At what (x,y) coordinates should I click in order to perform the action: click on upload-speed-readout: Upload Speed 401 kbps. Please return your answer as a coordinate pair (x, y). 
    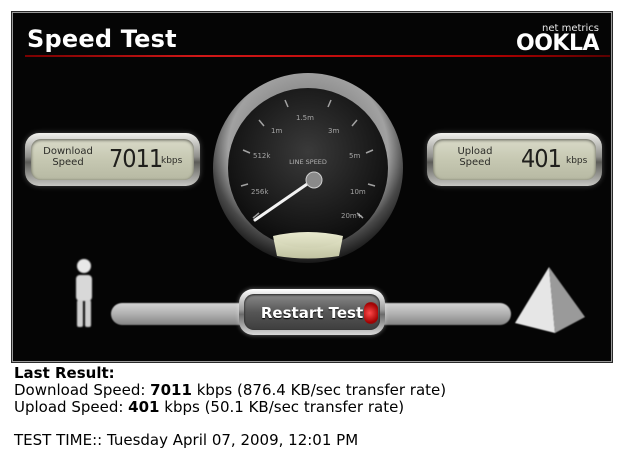
    Looking at the image, I should click on (514, 159).